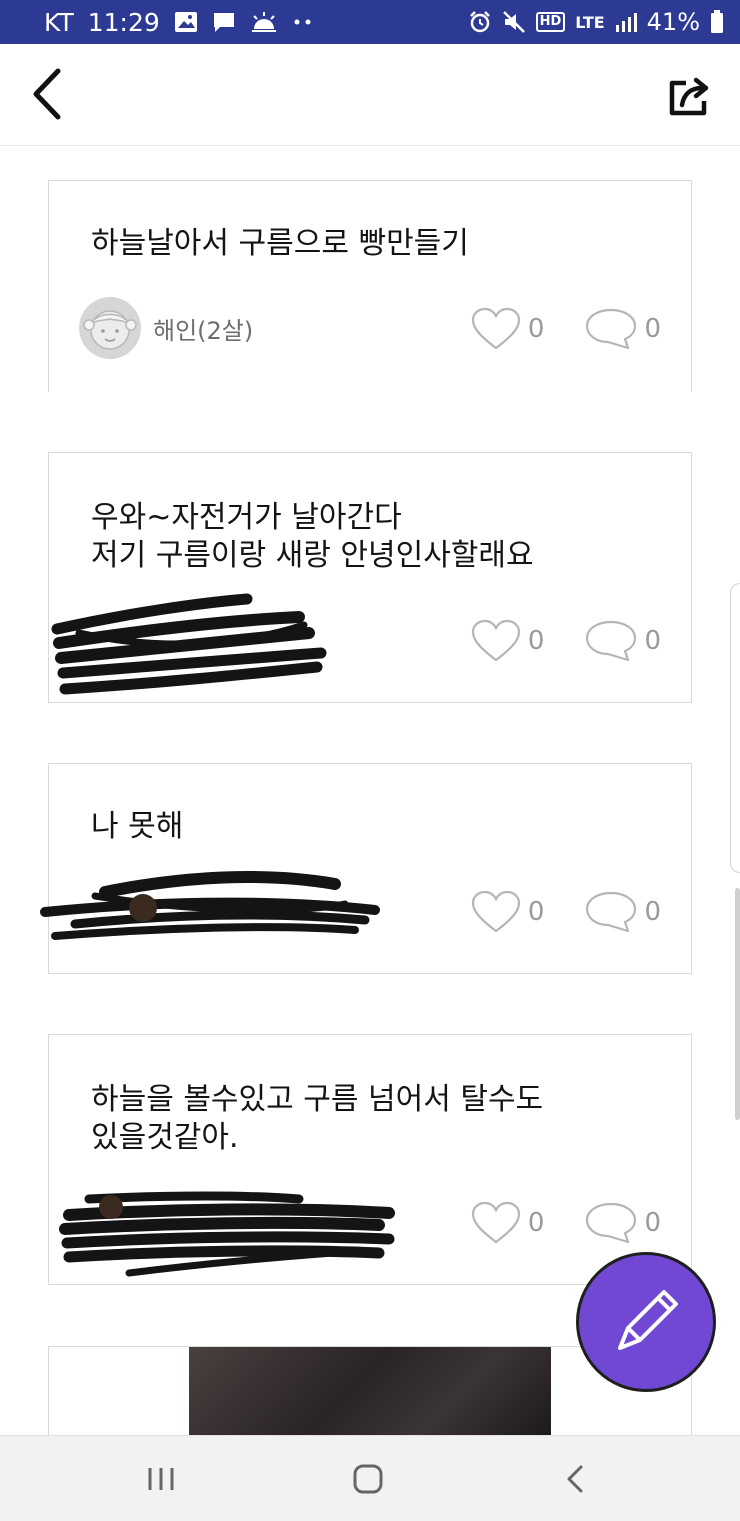 The height and width of the screenshot is (1521, 740). I want to click on weather-icon, so click(264, 22).